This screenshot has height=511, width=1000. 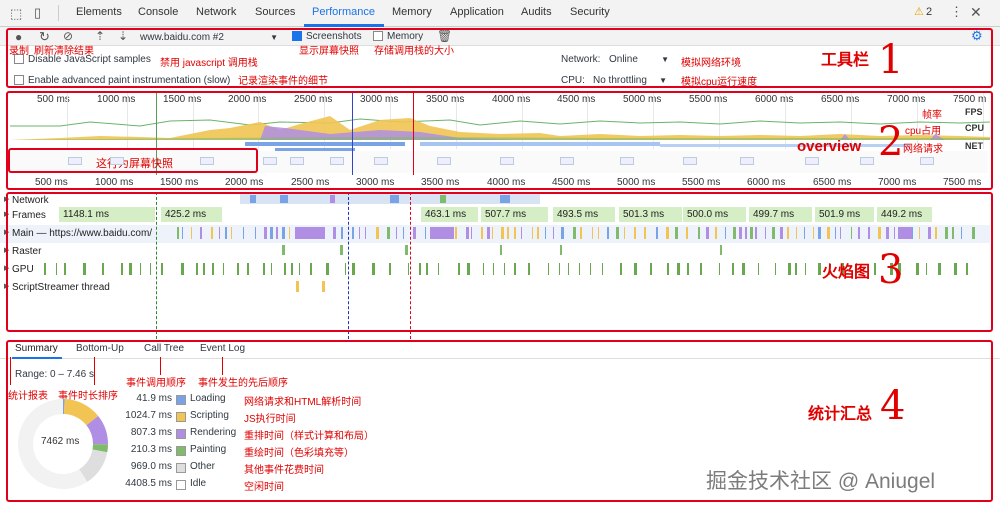 What do you see at coordinates (58, 13) in the screenshot?
I see `divider` at bounding box center [58, 13].